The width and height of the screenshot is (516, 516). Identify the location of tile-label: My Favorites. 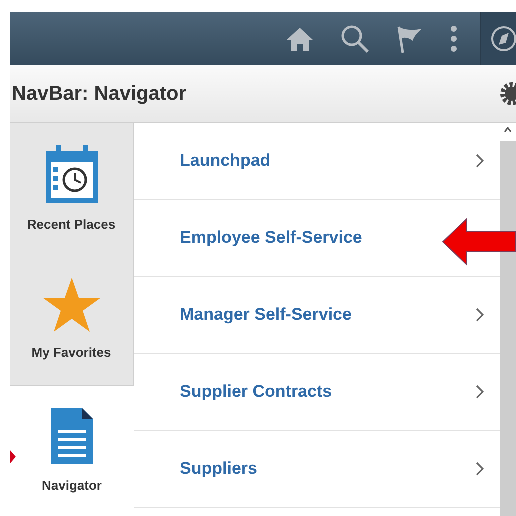
(72, 353).